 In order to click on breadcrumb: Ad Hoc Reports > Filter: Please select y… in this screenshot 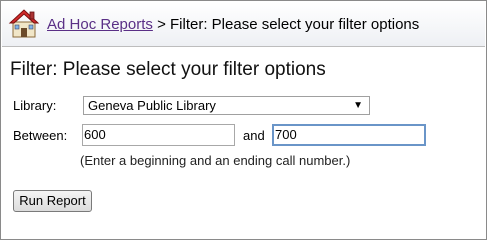, I will do `click(233, 24)`.